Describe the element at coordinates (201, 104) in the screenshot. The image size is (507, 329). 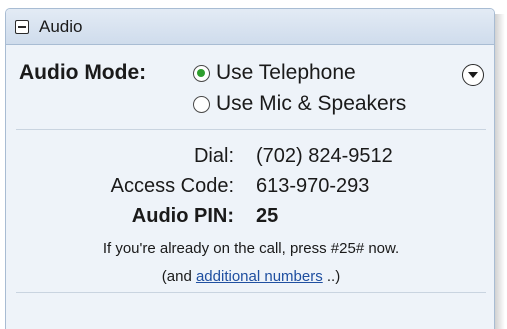
I see `radio-unselected-icon` at that location.